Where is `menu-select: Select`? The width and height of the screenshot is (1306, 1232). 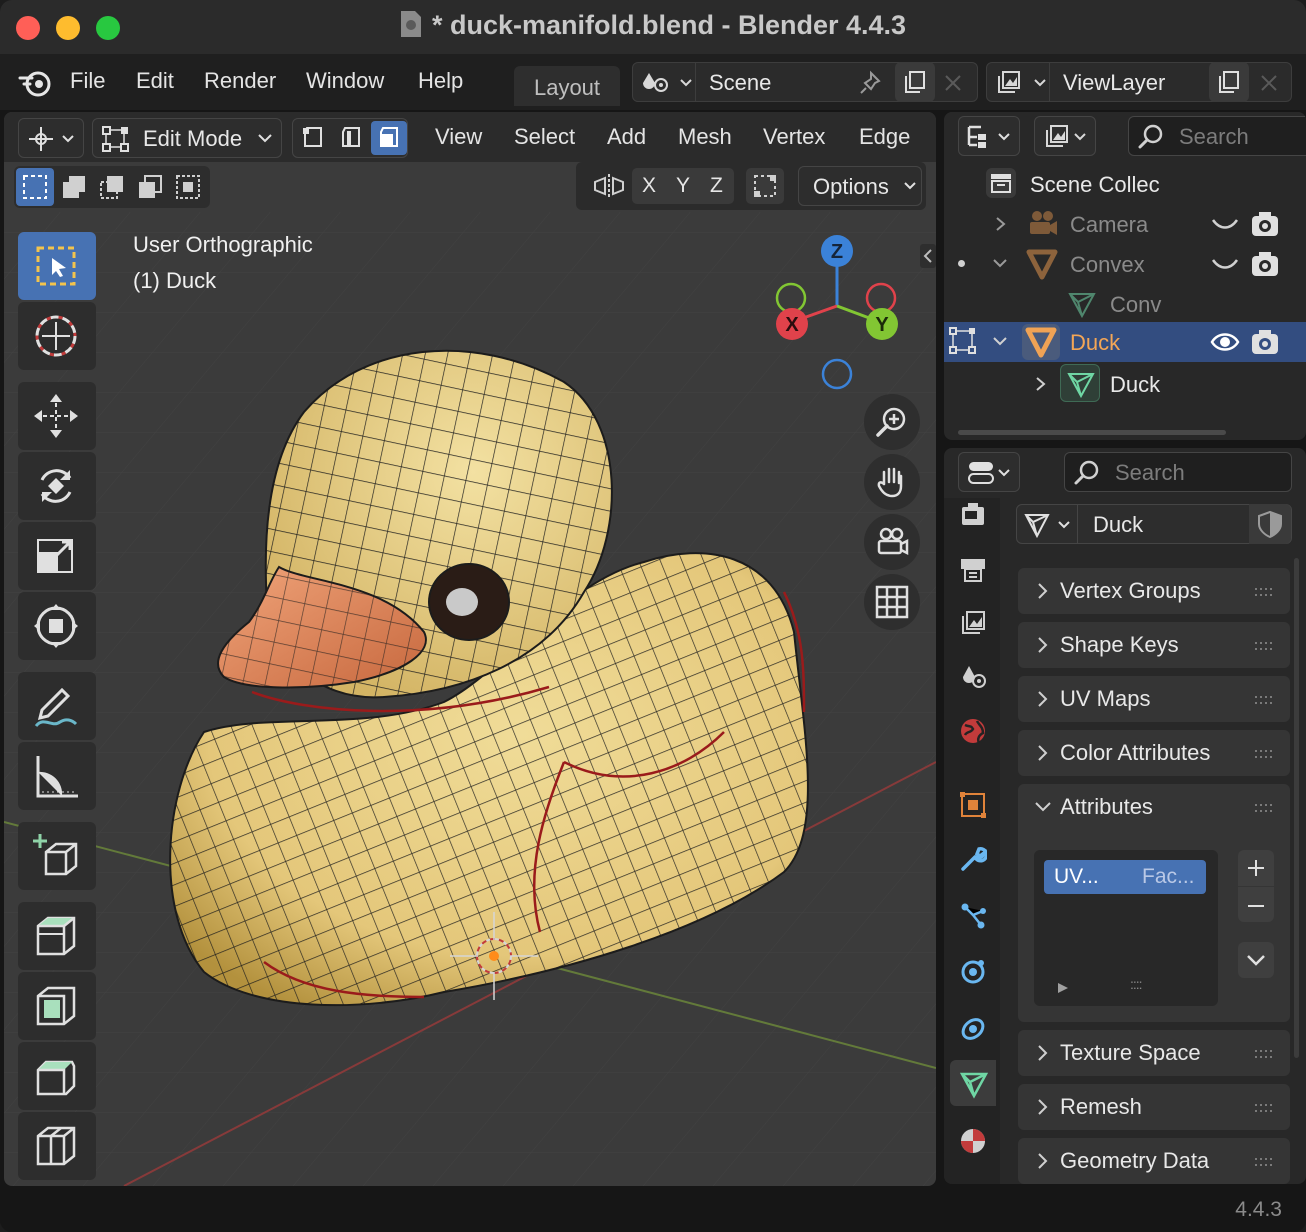
menu-select: Select is located at coordinates (544, 137).